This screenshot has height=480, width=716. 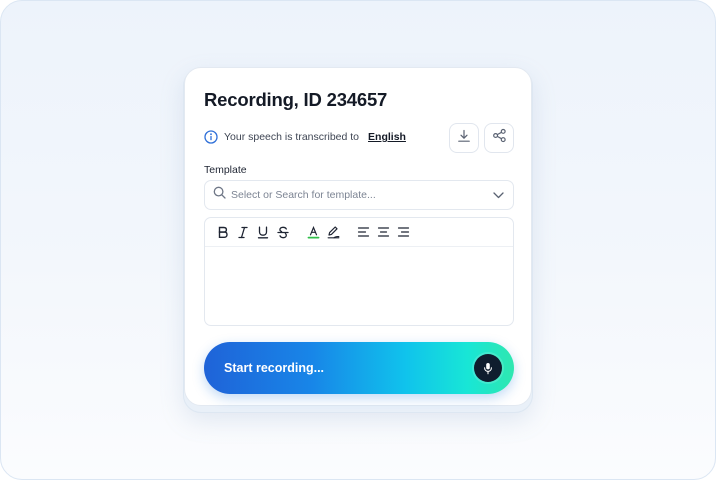 I want to click on strikethrough-icon, so click(x=283, y=232).